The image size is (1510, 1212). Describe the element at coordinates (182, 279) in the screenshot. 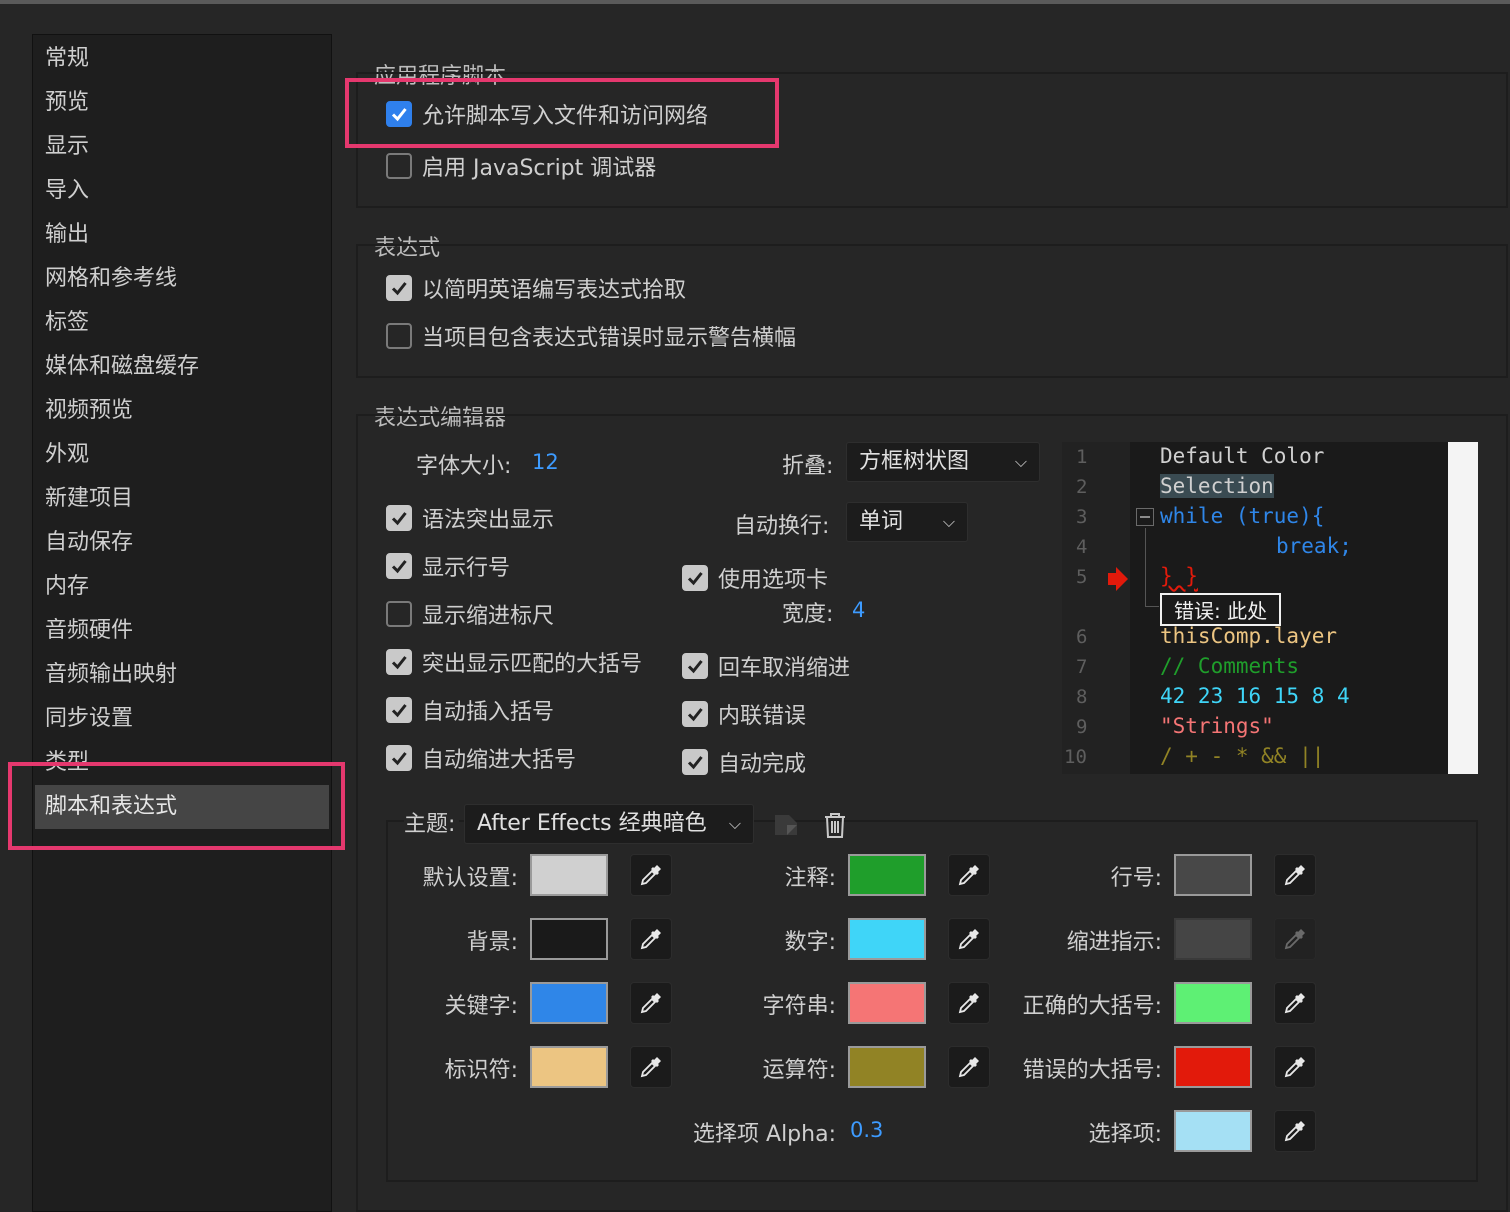

I see `sidebar-item-grids-guides: 网格和参考线` at that location.